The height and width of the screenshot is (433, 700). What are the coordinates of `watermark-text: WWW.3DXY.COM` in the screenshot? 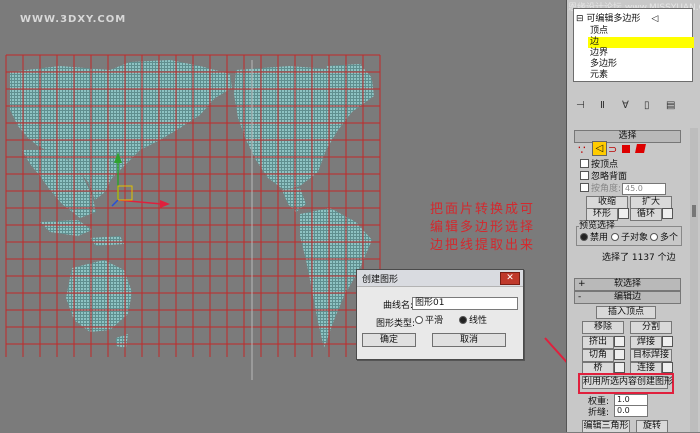 It's located at (73, 19).